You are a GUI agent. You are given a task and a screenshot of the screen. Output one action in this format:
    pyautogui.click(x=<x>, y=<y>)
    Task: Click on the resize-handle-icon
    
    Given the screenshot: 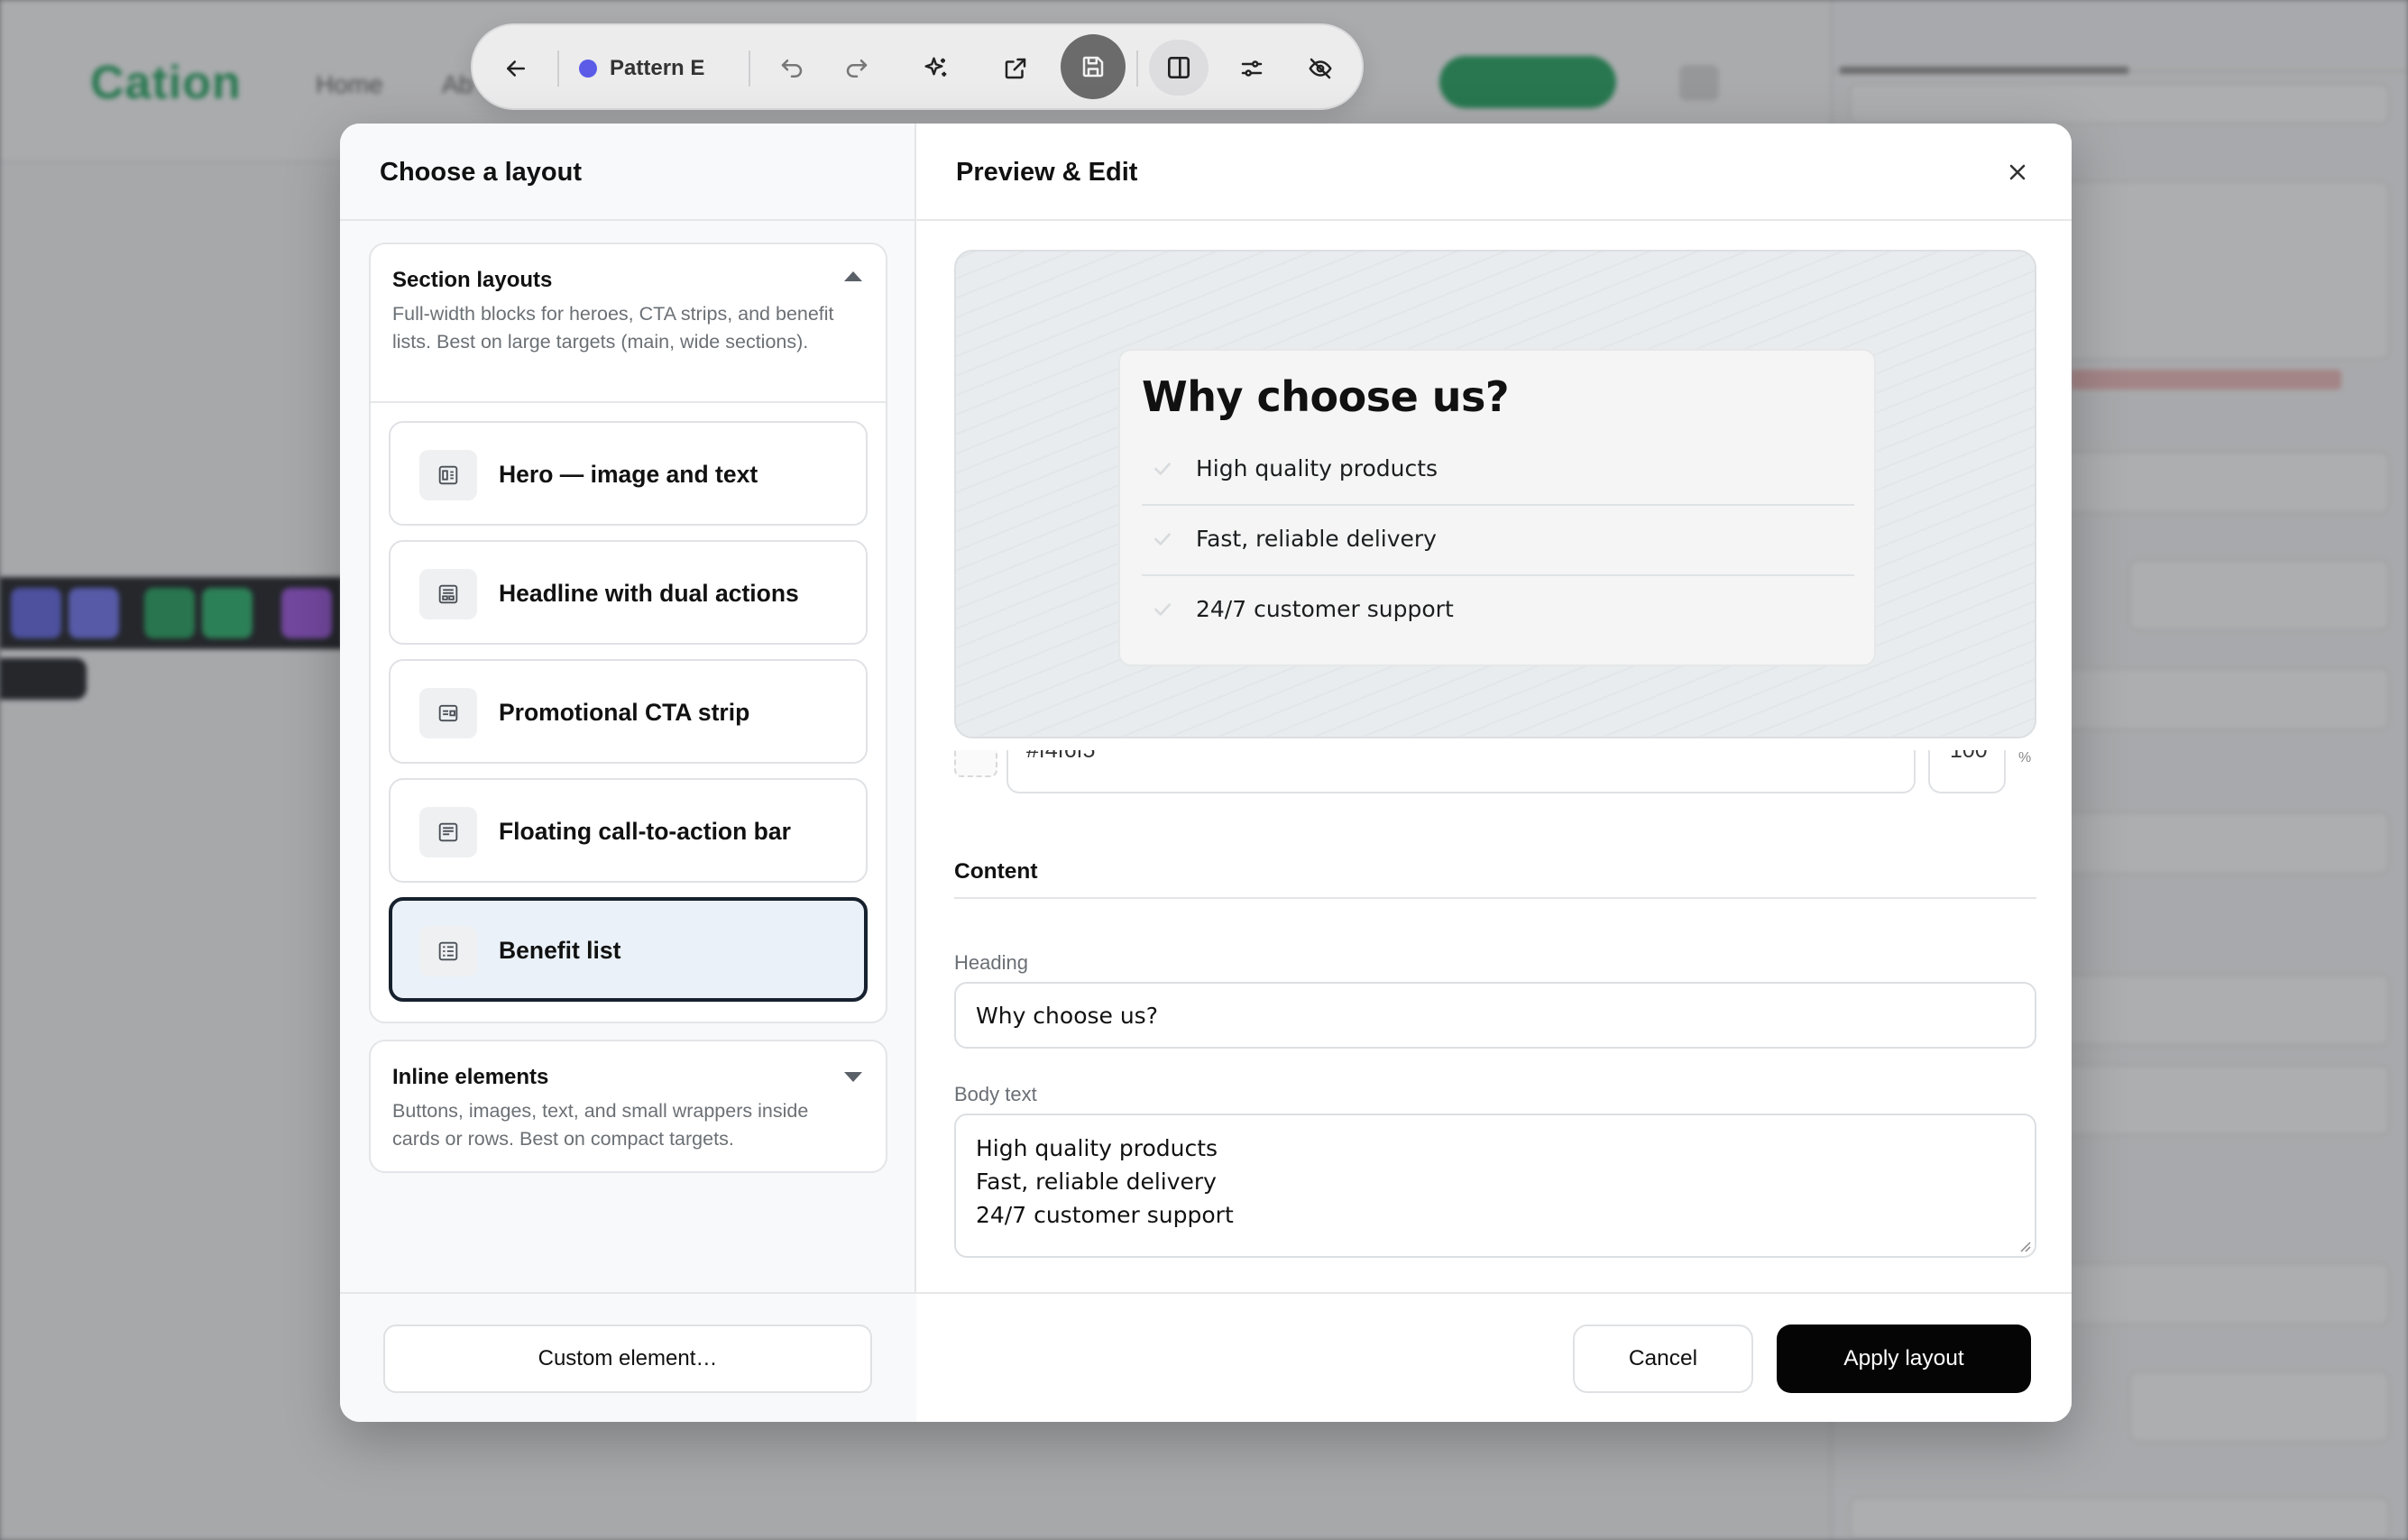 What is the action you would take?
    pyautogui.click(x=2024, y=1246)
    